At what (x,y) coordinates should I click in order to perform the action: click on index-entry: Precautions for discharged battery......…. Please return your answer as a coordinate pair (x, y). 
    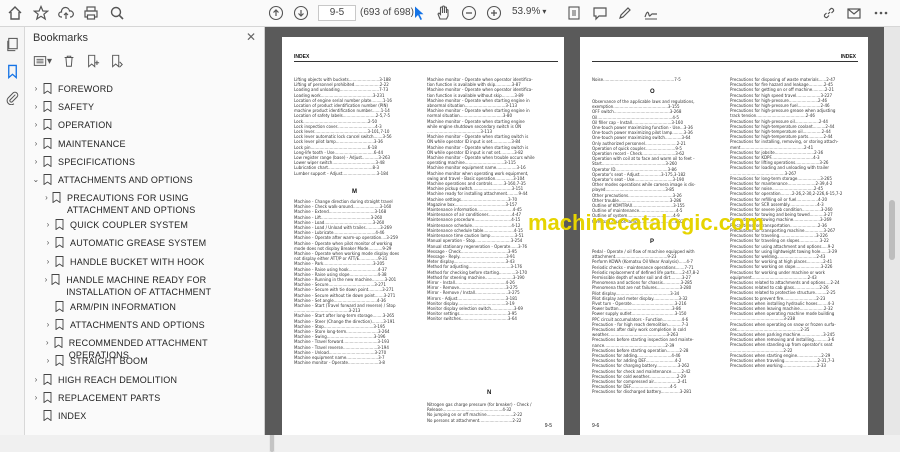
    Looking at the image, I should click on (642, 392).